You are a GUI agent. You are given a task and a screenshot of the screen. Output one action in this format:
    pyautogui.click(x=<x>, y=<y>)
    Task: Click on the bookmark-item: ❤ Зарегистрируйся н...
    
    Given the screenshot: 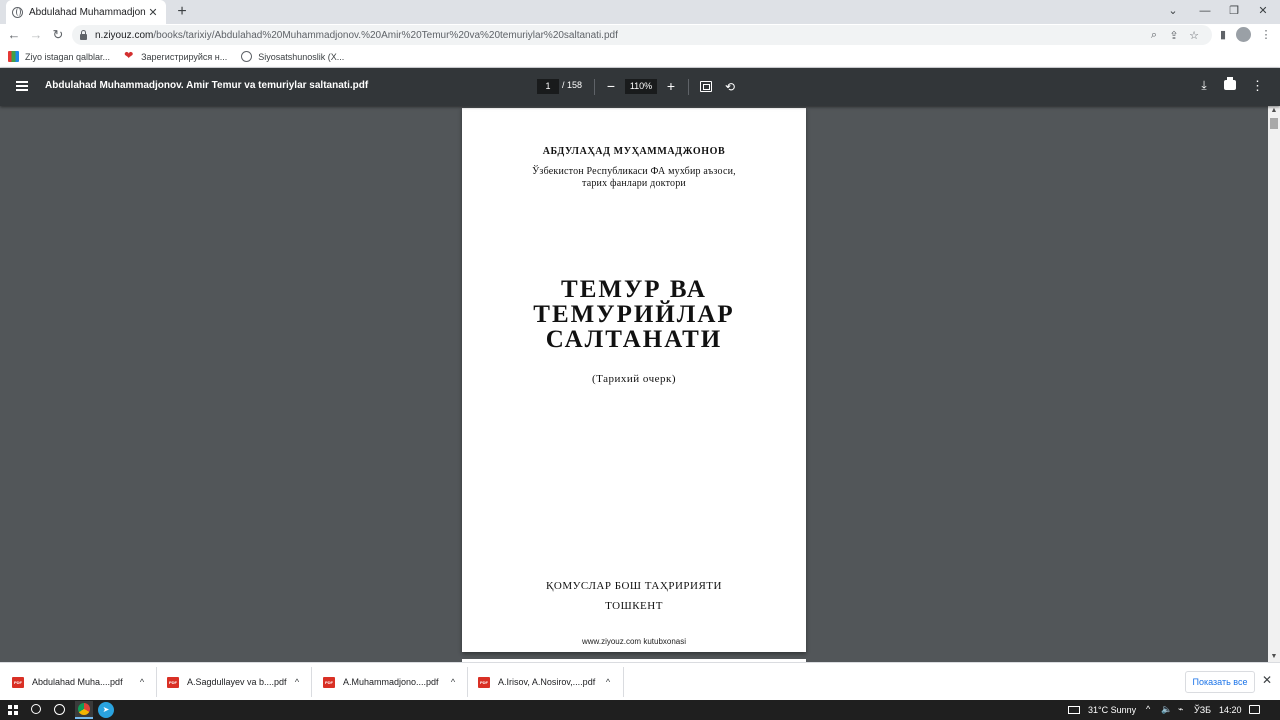 What is the action you would take?
    pyautogui.click(x=175, y=56)
    